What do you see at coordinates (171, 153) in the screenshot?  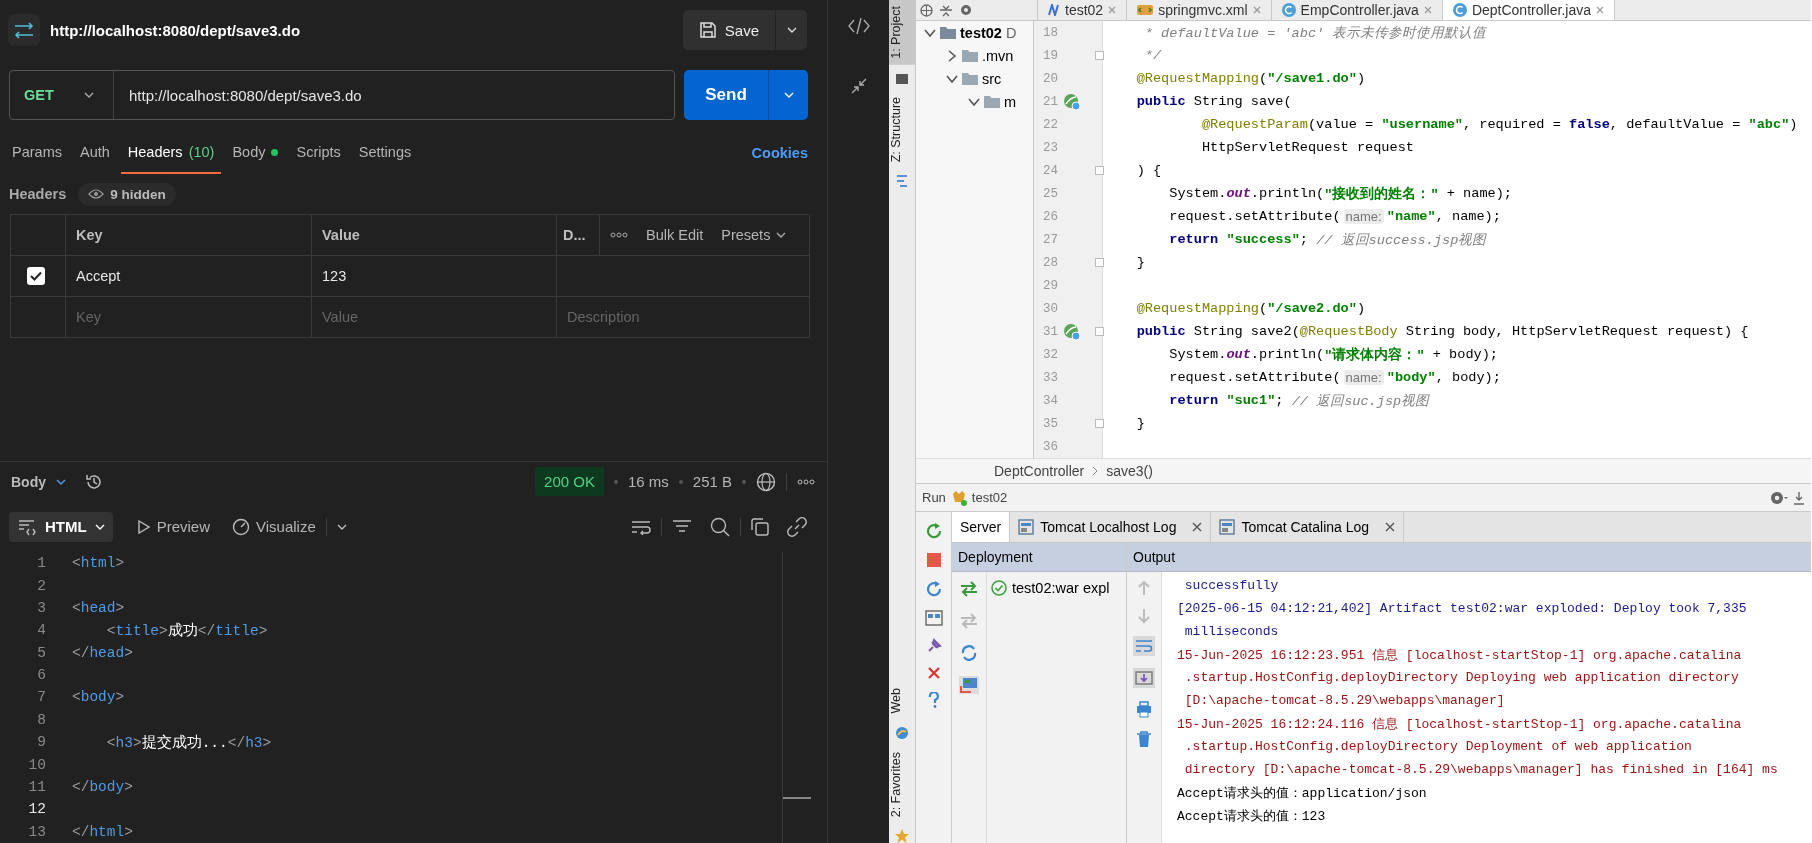 I see `request-tab: Headers (10)` at bounding box center [171, 153].